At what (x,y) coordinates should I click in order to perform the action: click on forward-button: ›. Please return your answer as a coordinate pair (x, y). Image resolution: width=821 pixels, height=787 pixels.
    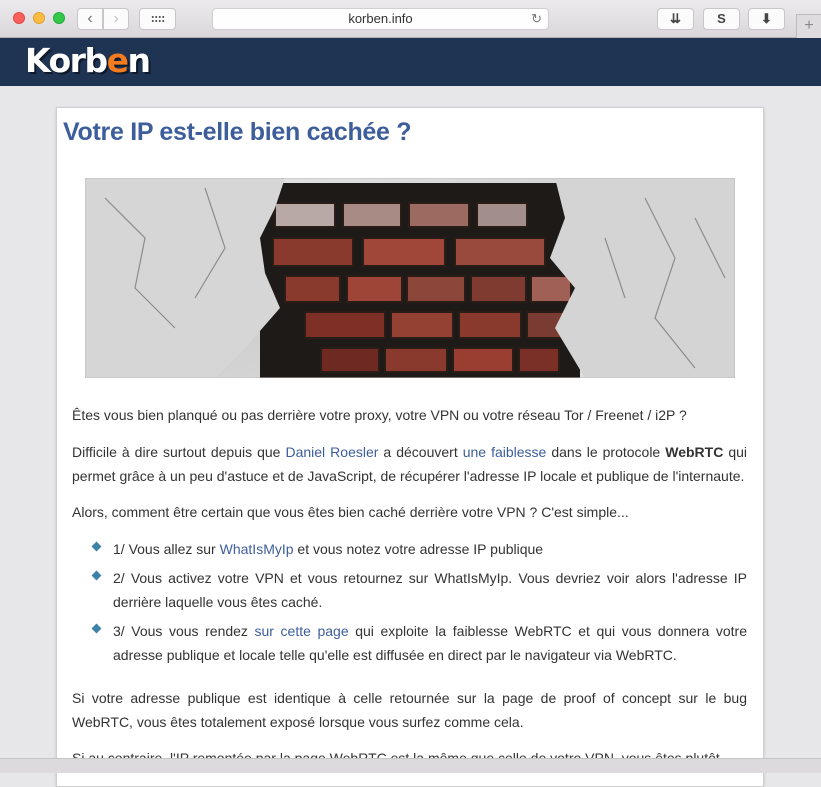
    Looking at the image, I should click on (116, 19).